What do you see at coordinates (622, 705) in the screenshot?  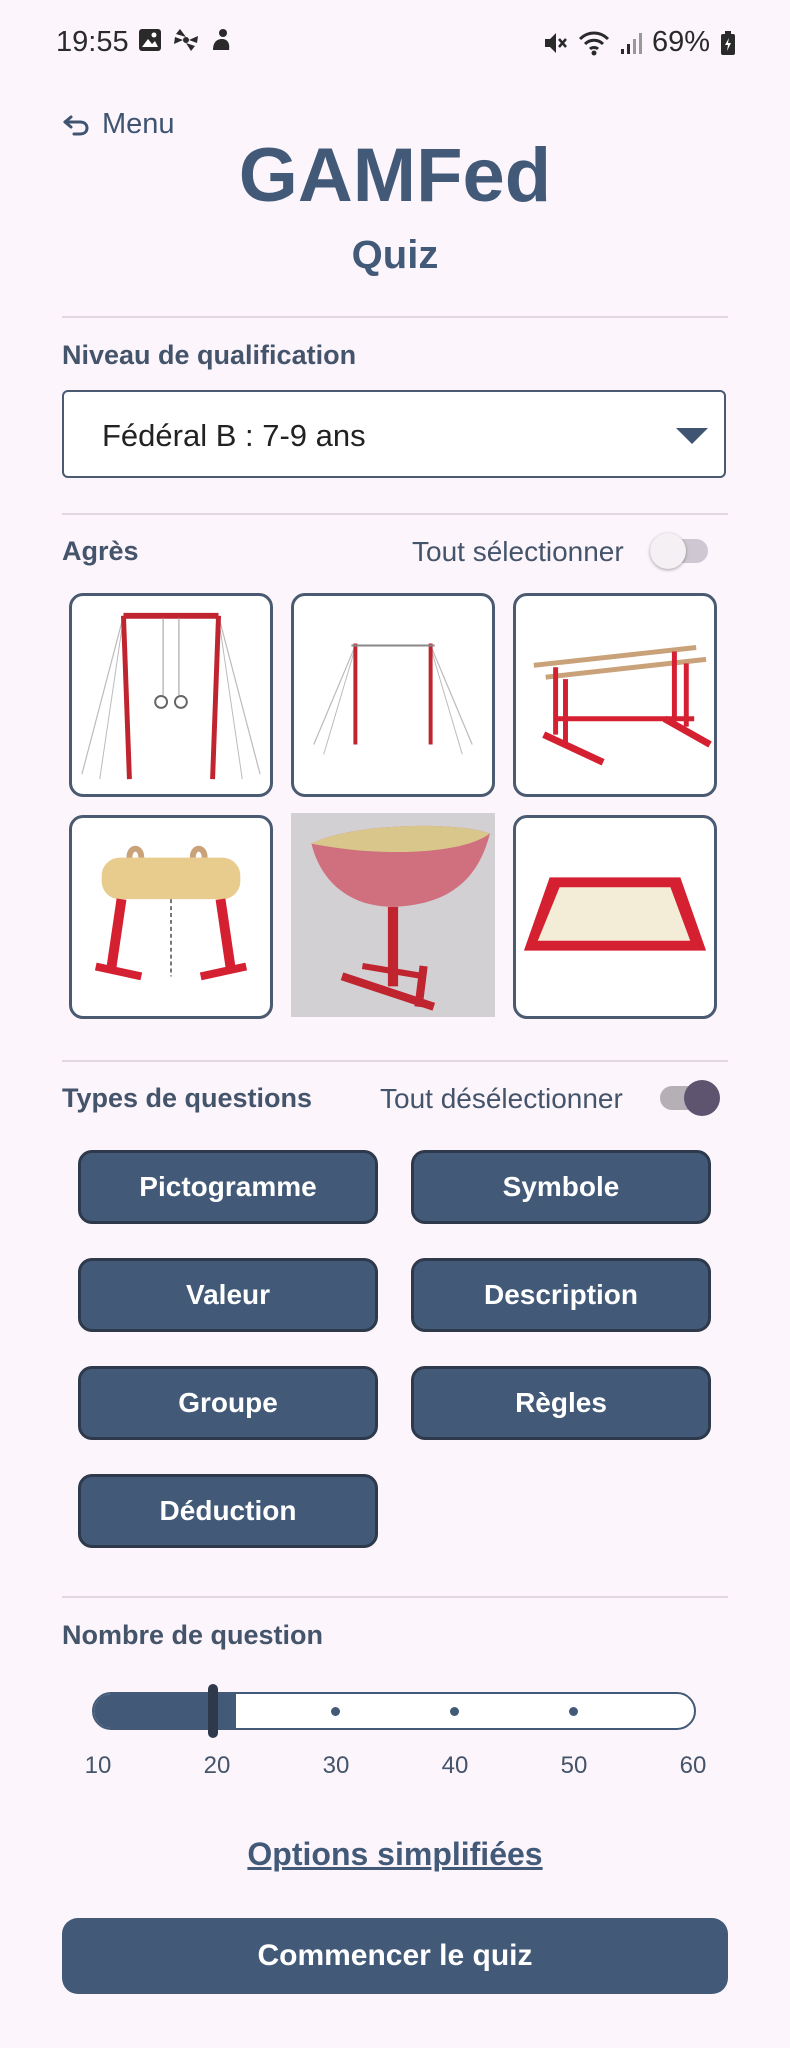 I see `parallel-bars-icon` at bounding box center [622, 705].